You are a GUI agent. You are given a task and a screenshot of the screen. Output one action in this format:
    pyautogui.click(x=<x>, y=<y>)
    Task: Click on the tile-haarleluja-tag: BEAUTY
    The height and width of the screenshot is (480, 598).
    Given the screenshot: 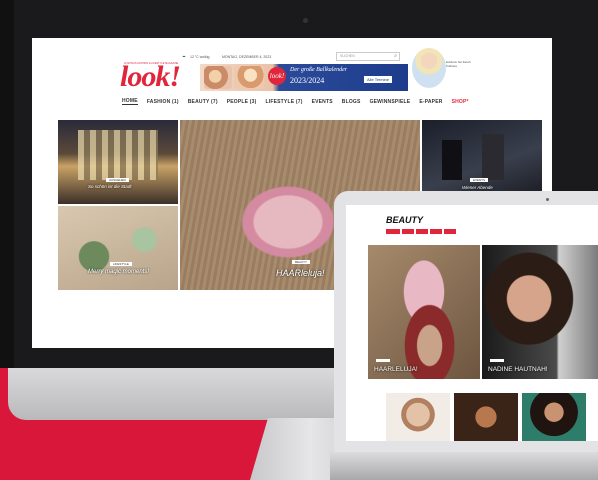 What is the action you would take?
    pyautogui.click(x=301, y=262)
    